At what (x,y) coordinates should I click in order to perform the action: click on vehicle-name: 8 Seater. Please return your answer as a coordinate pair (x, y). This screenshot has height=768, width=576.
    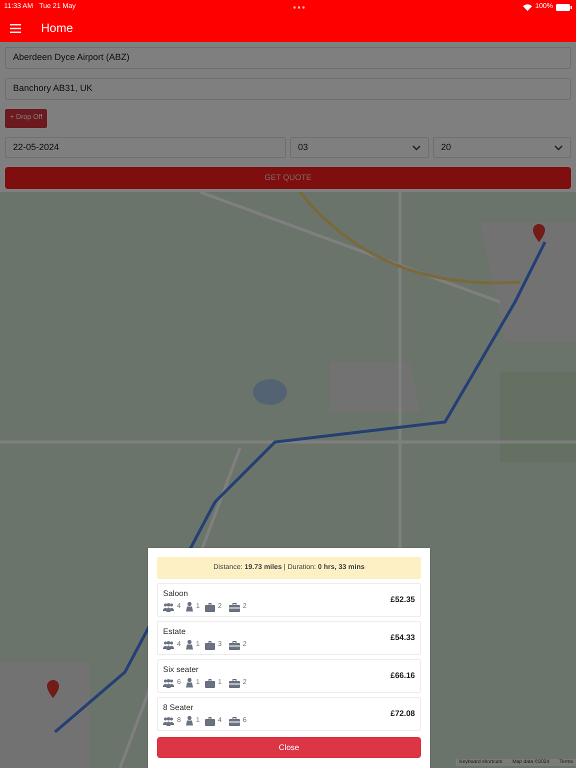
    Looking at the image, I should click on (178, 708).